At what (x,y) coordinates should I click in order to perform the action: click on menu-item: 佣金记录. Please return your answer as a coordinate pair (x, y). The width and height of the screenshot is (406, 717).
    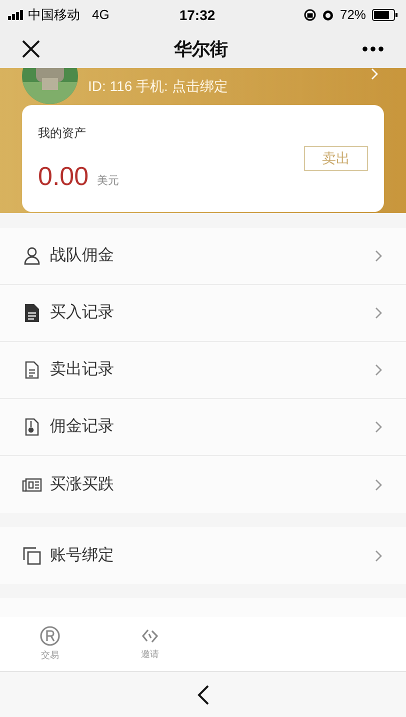
    Looking at the image, I should click on (203, 427).